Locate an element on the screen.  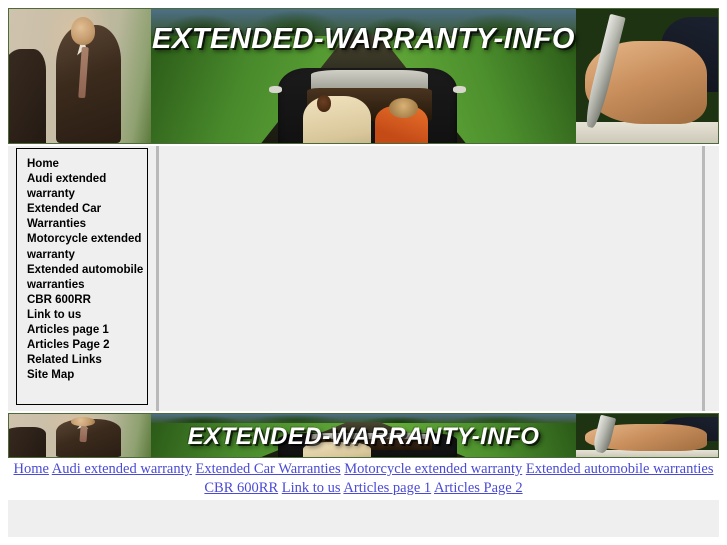
sidebar-item-related-links: Related Links is located at coordinates (87, 360).